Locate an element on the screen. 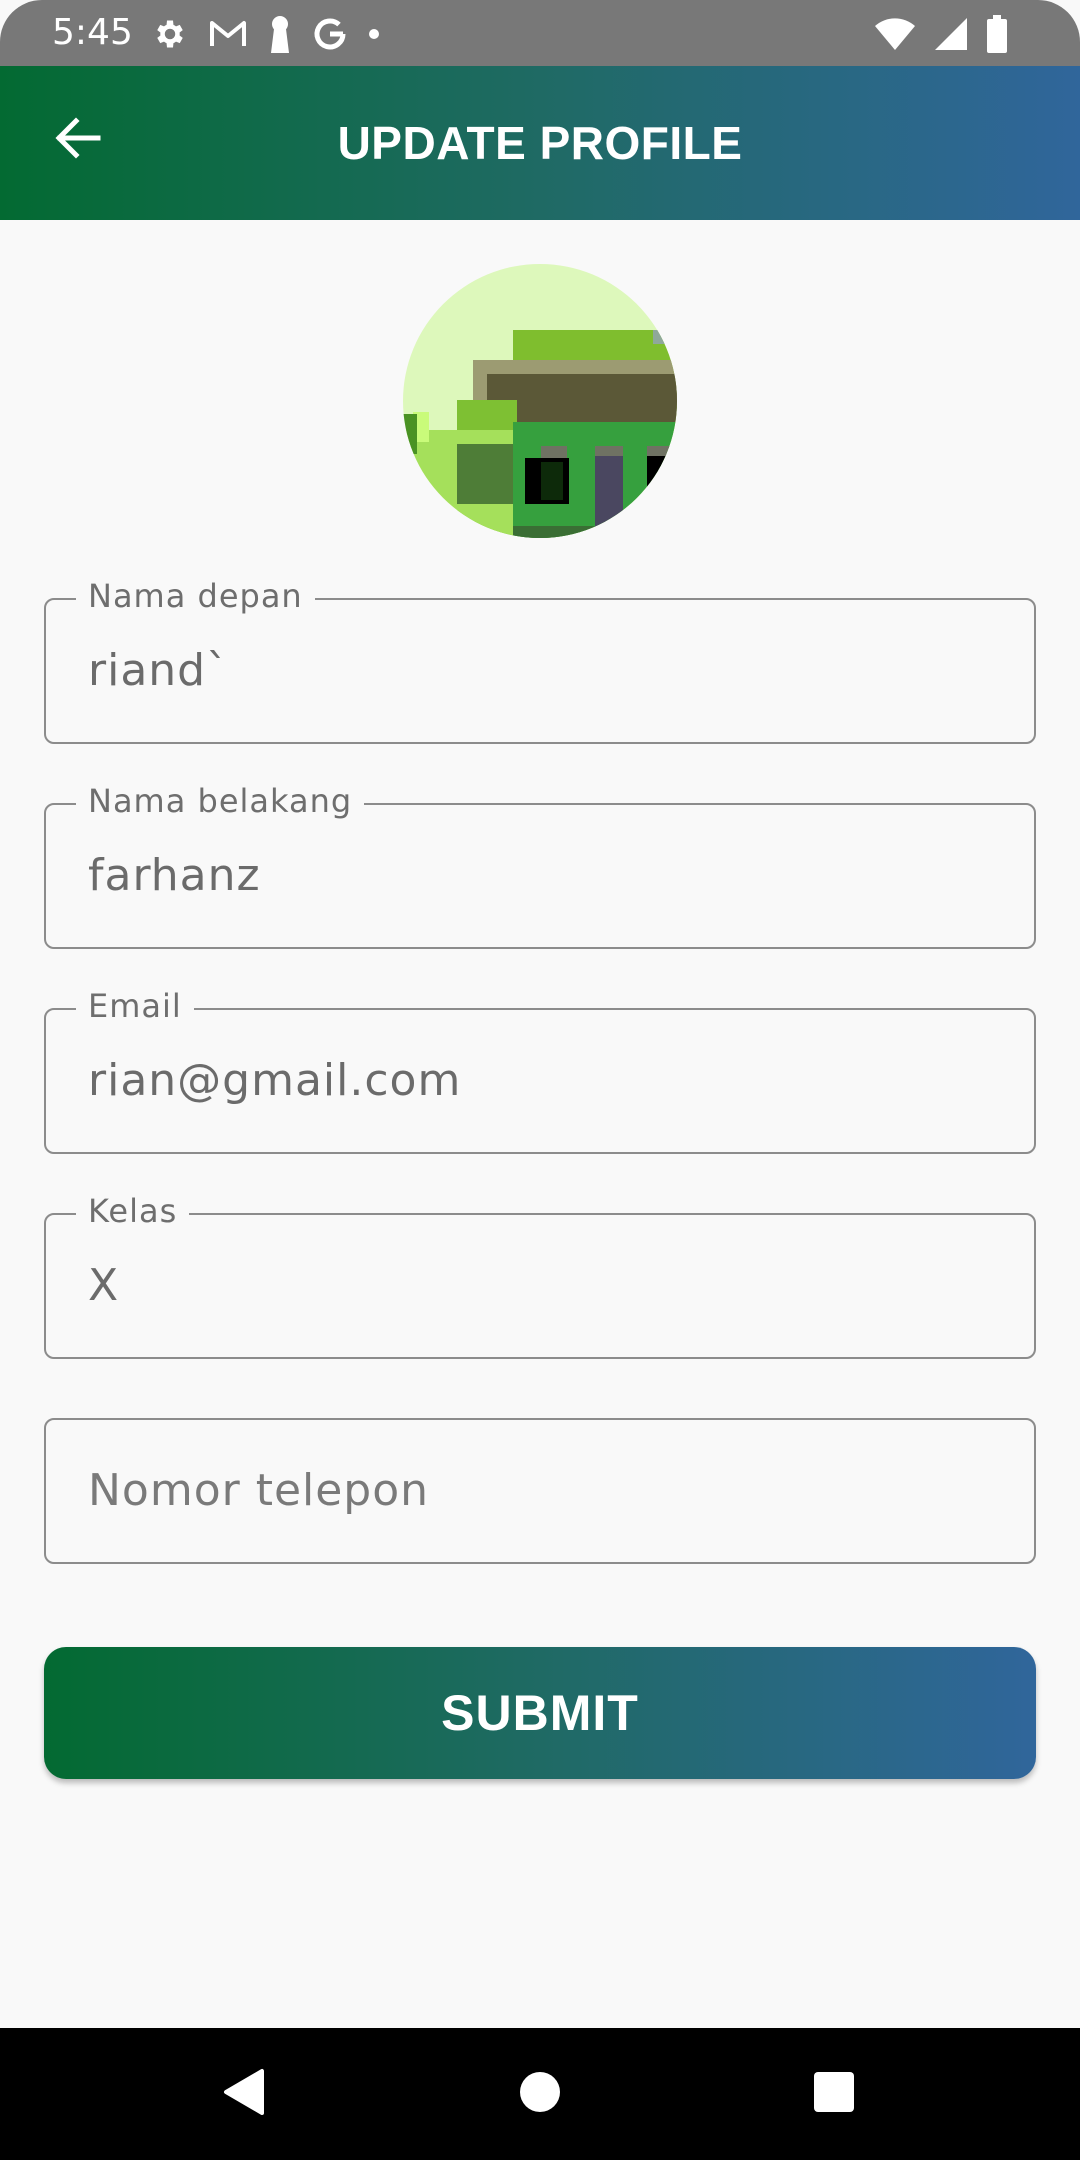 The height and width of the screenshot is (2160, 1080). home-circle-icon is located at coordinates (540, 2094).